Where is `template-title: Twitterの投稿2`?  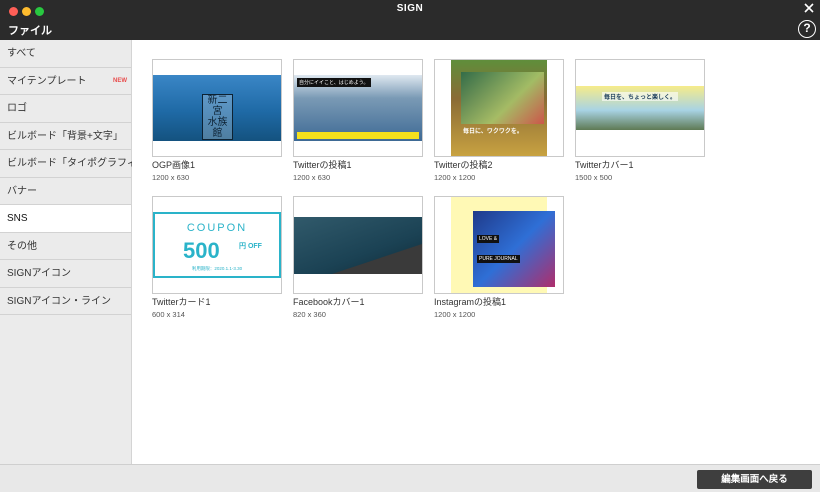 template-title: Twitterの投稿2 is located at coordinates (463, 165).